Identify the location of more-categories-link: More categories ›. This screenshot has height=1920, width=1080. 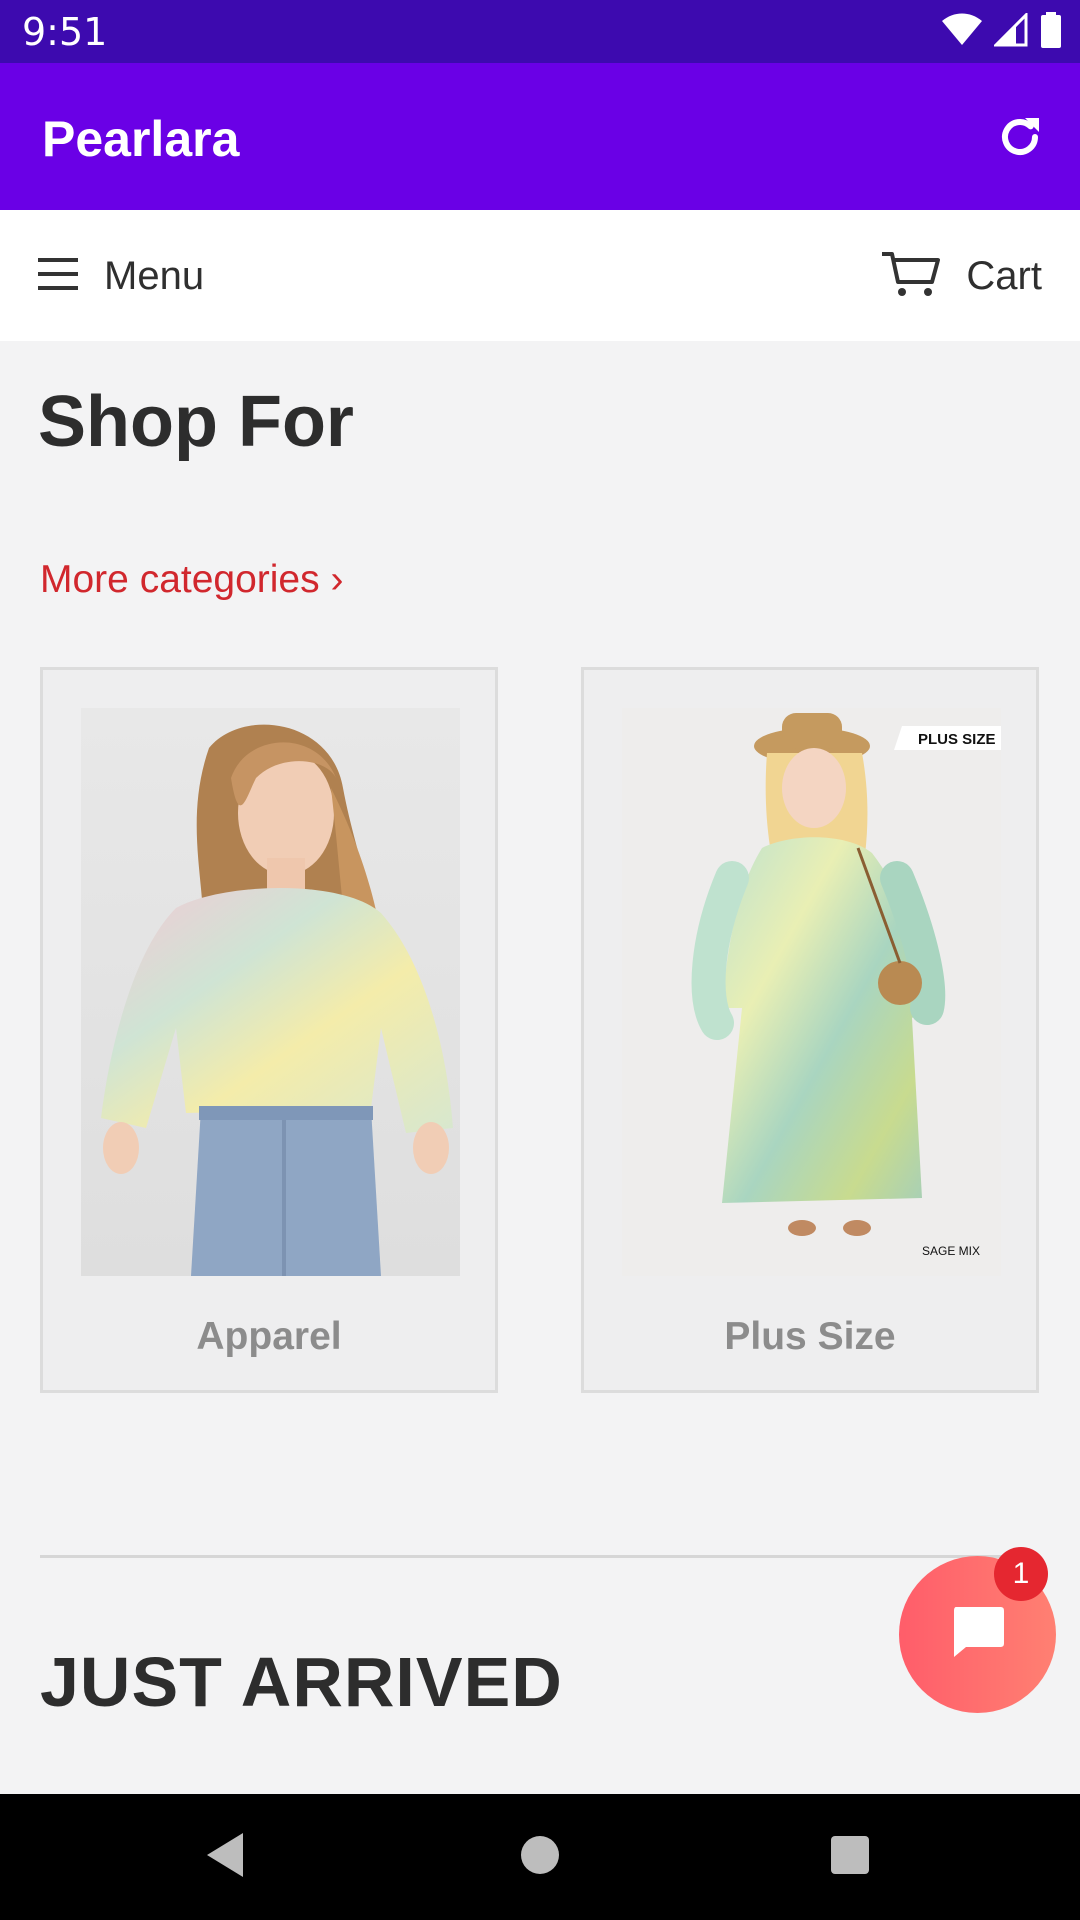
(191, 580).